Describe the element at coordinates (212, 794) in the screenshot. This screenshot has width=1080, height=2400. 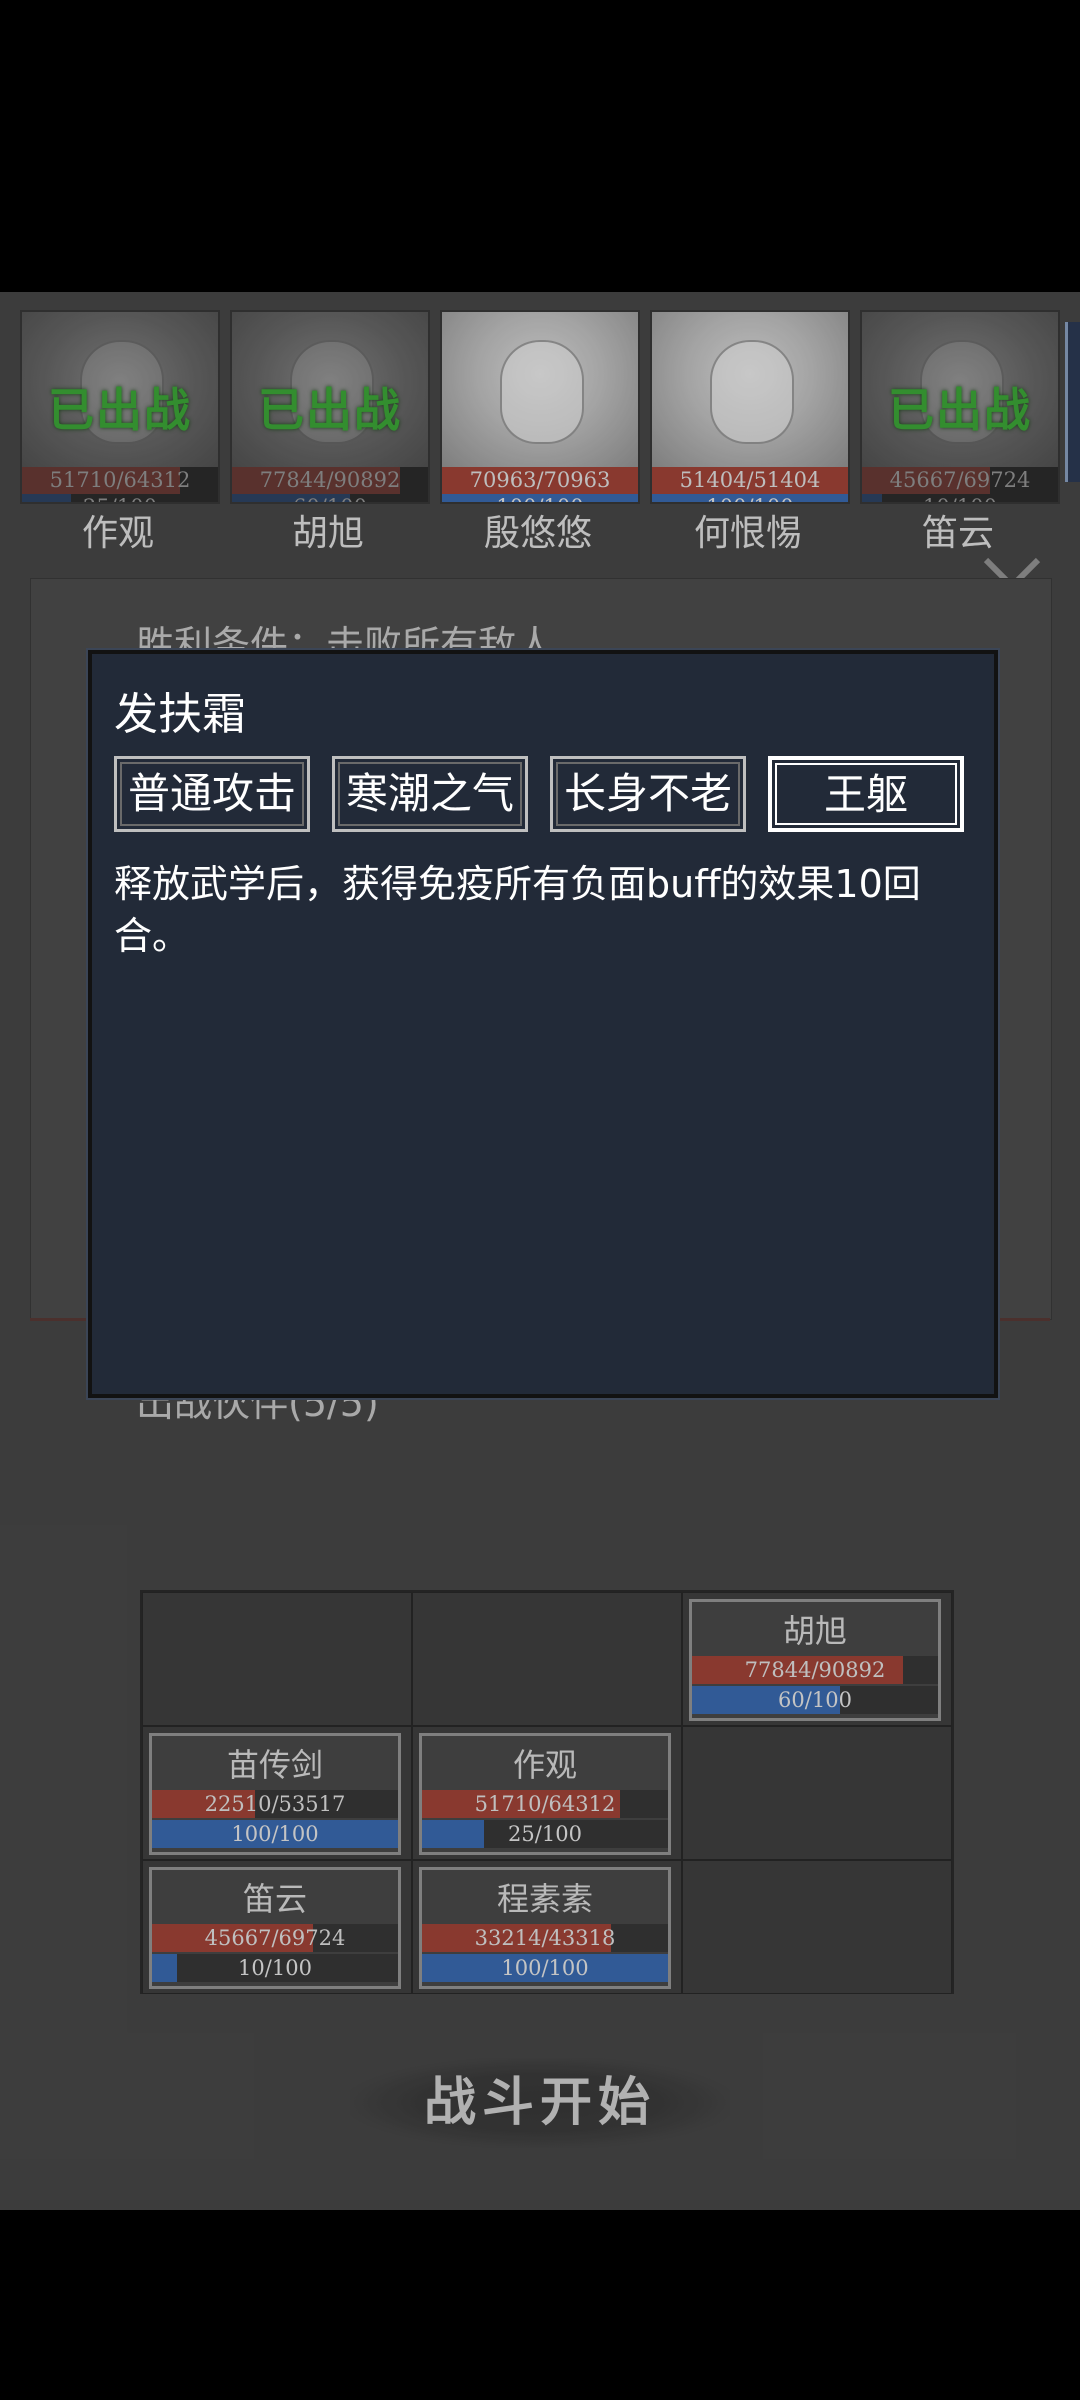
I see `tab-normal-attack: 普通攻击` at that location.